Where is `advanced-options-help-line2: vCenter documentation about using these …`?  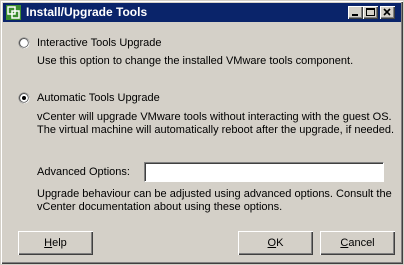
advanced-options-help-line2: vCenter documentation about using these … is located at coordinates (160, 207).